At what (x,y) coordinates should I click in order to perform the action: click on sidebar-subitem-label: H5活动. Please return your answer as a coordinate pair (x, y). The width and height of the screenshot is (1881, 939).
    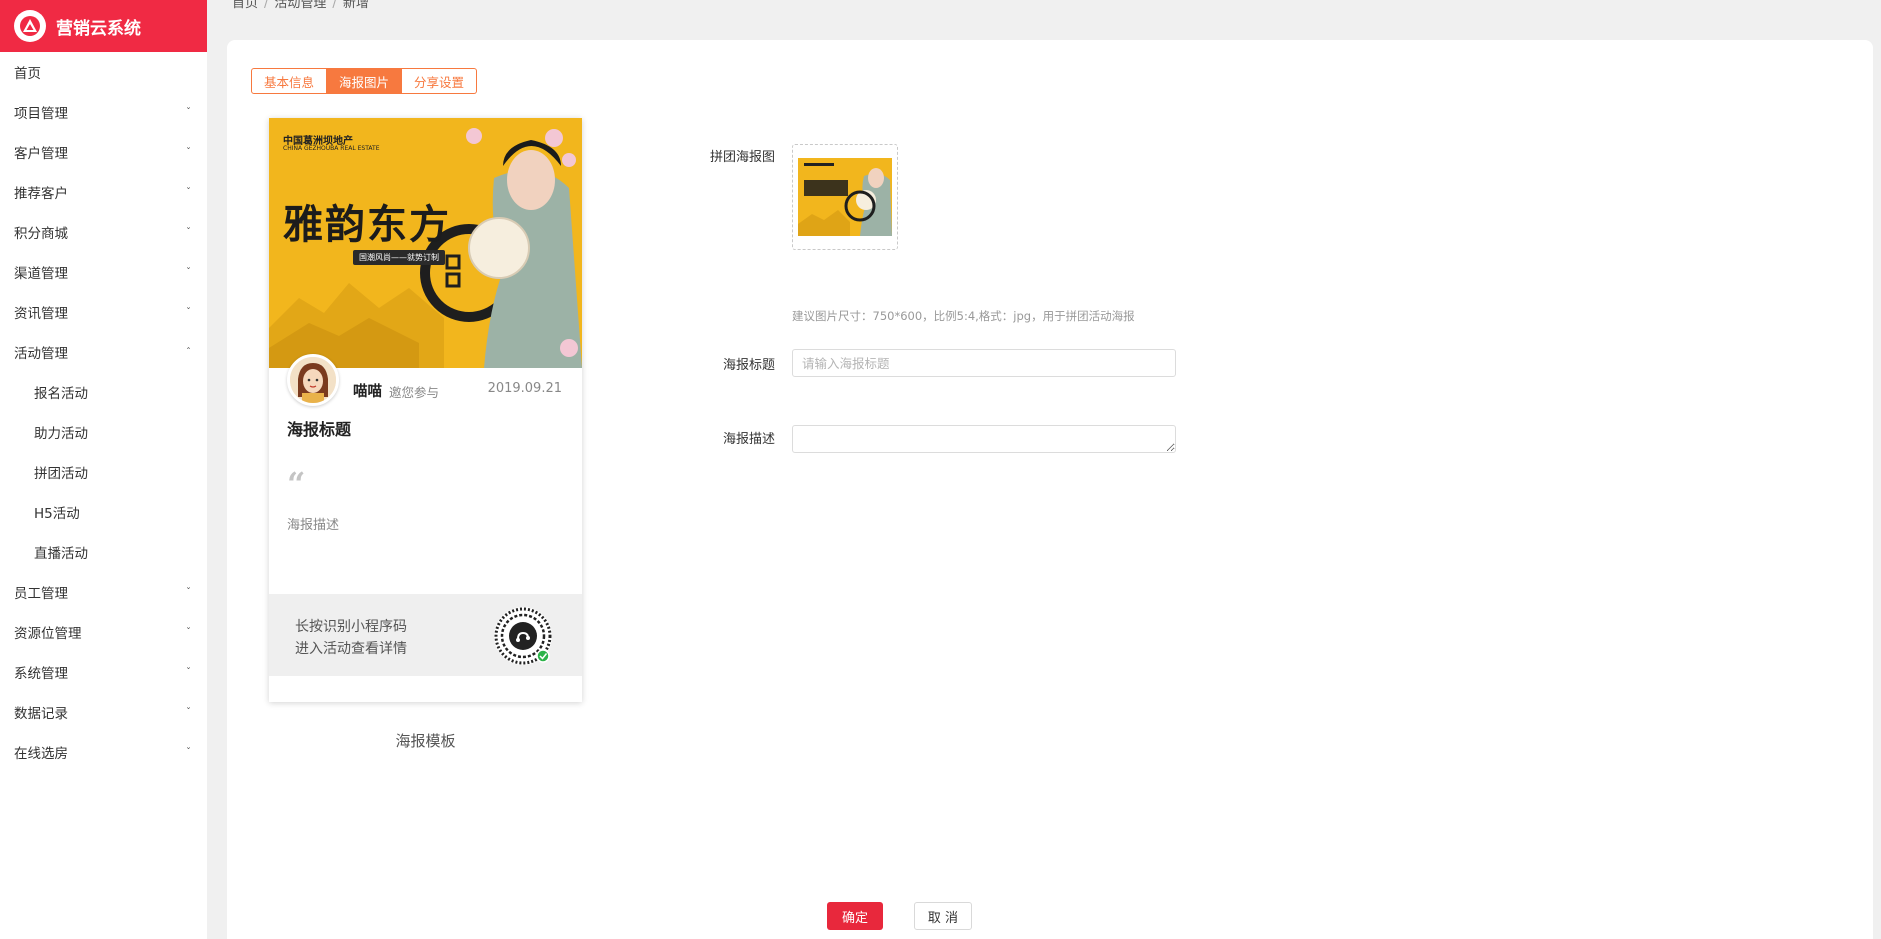
    Looking at the image, I should click on (57, 514).